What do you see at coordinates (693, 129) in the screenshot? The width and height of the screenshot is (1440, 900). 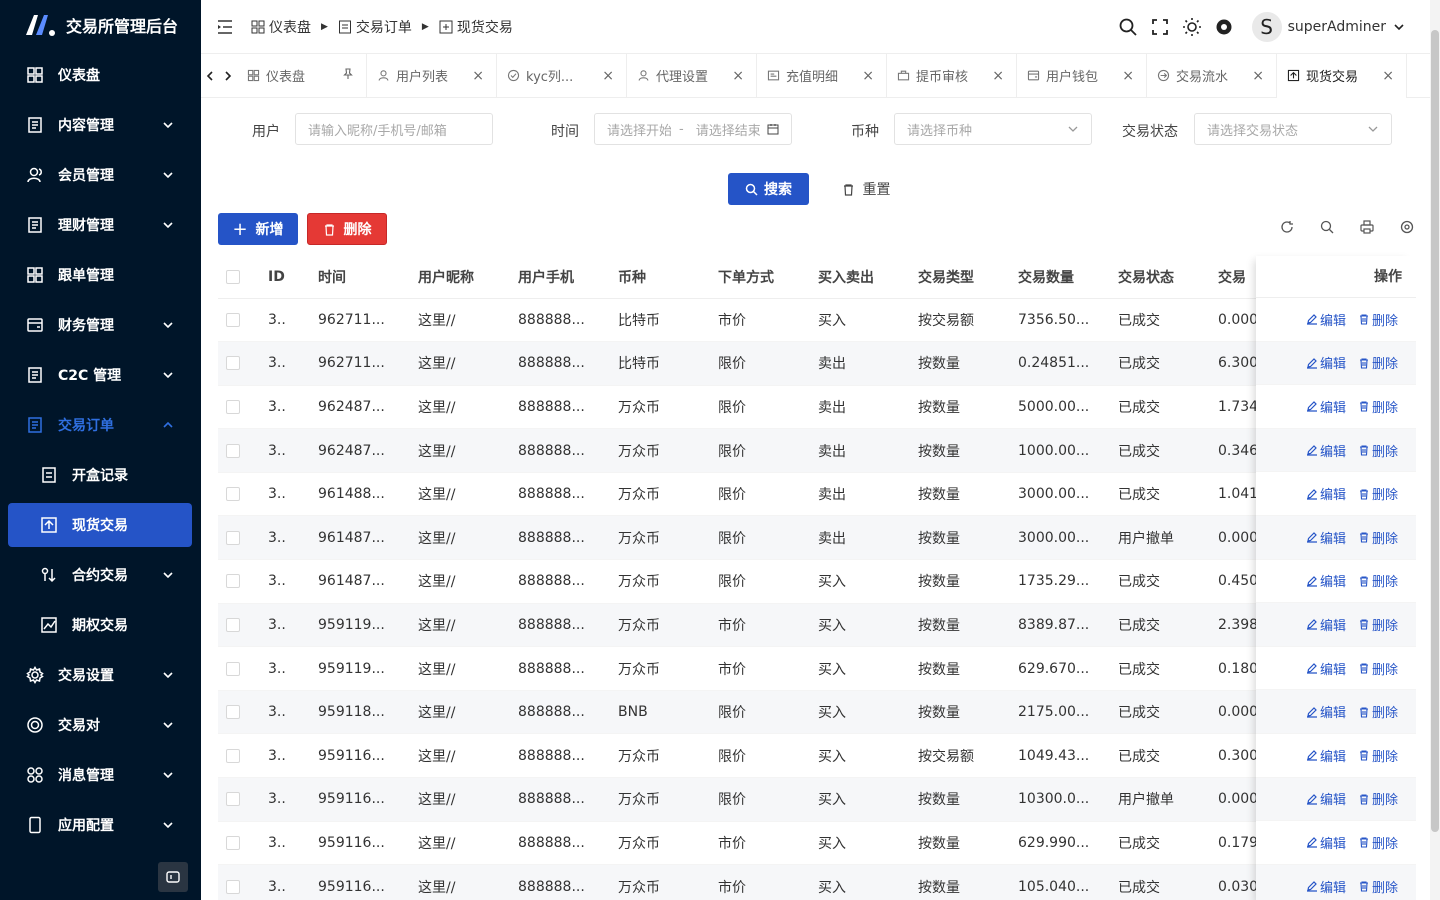 I see `time-range-picker: 请选择开始 - 请选择结束` at bounding box center [693, 129].